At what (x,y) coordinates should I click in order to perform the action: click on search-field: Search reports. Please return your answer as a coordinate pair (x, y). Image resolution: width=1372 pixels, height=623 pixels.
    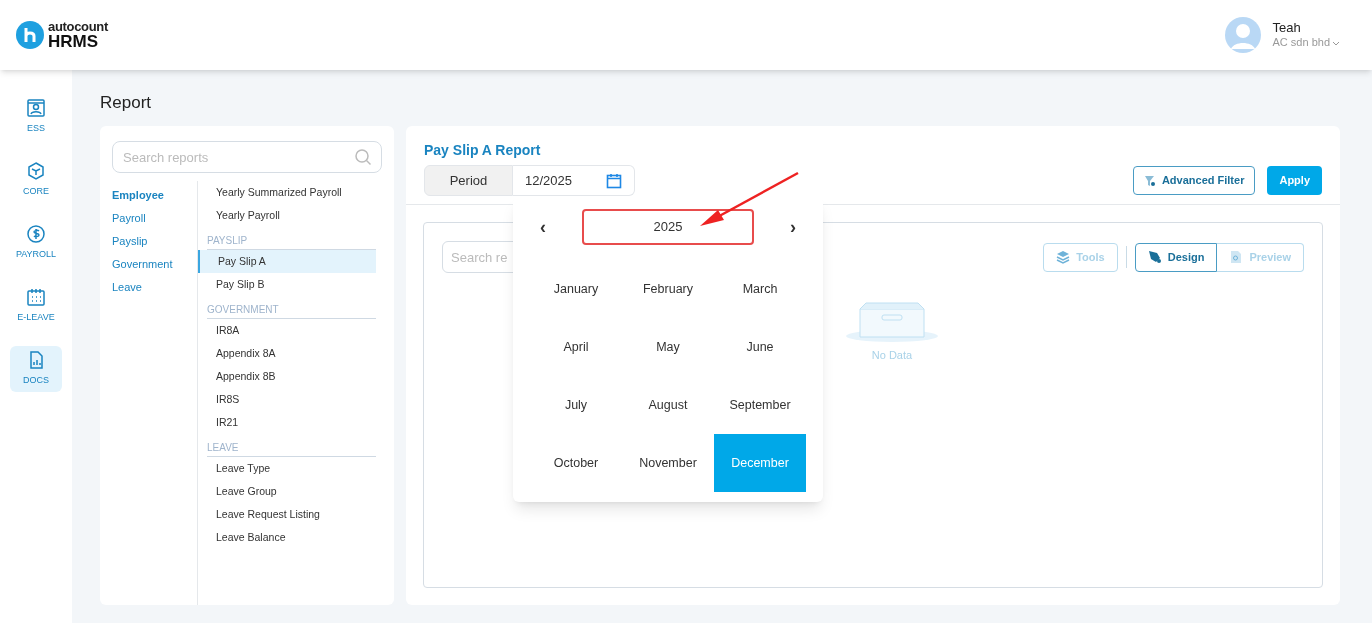
    Looking at the image, I should click on (247, 157).